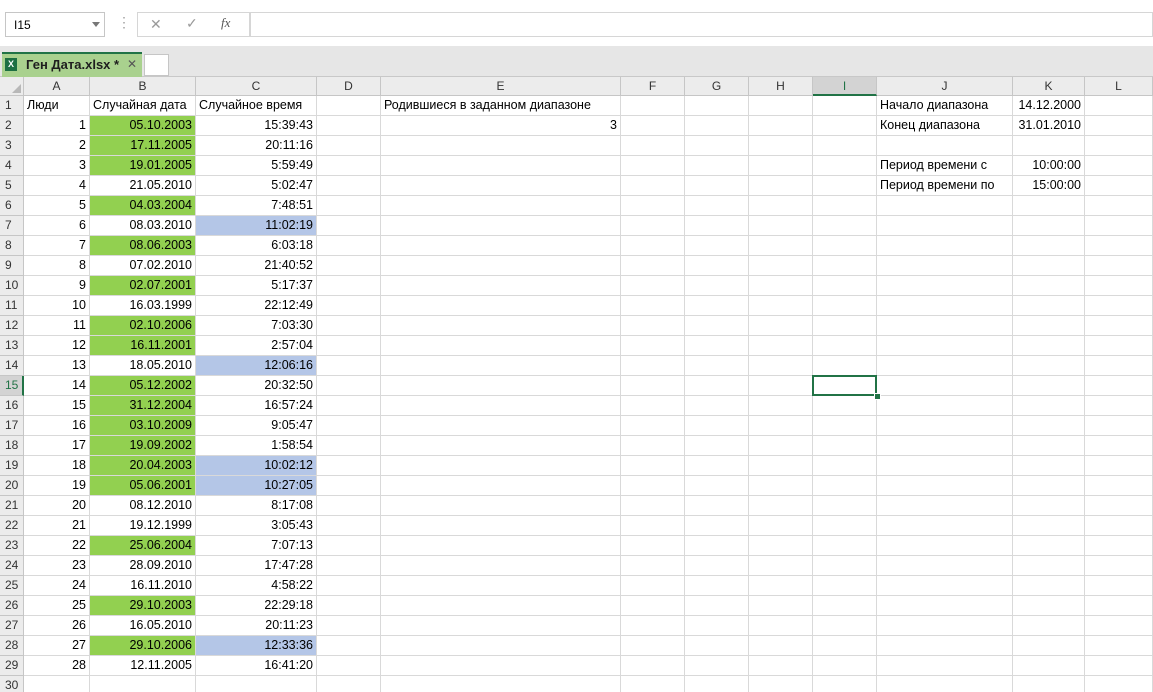 This screenshot has height=692, width=1153. Describe the element at coordinates (256, 185) in the screenshot. I see `cell-random-time: 5:02:47` at that location.